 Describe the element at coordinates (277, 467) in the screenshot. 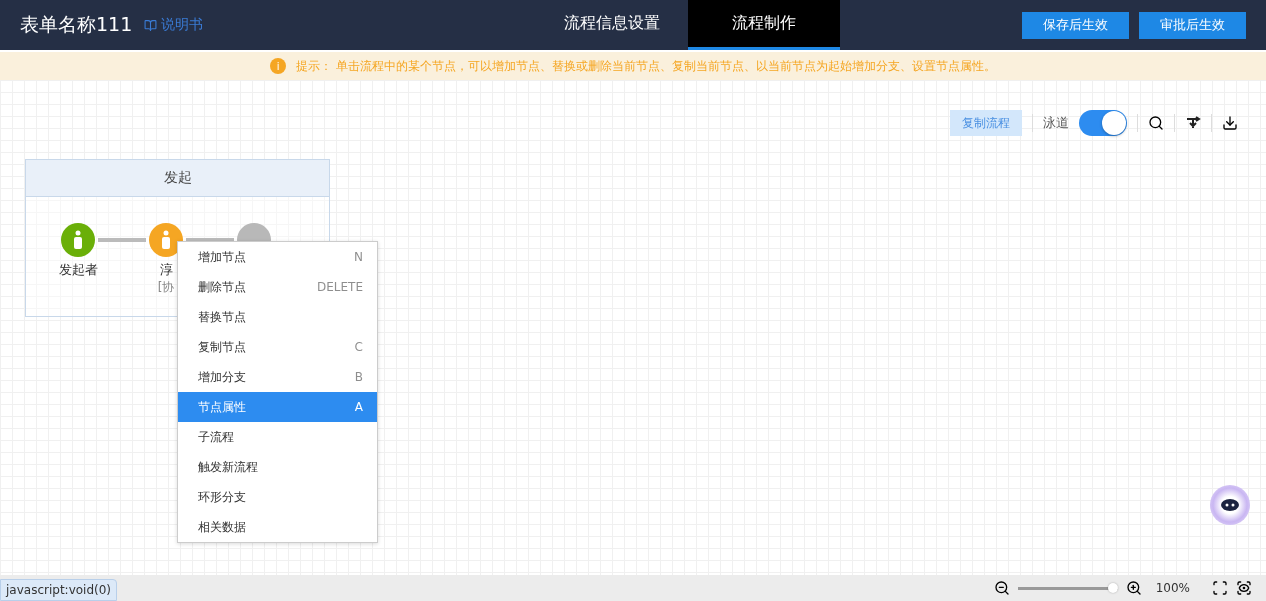

I see `menu-item: 触发新流程` at that location.